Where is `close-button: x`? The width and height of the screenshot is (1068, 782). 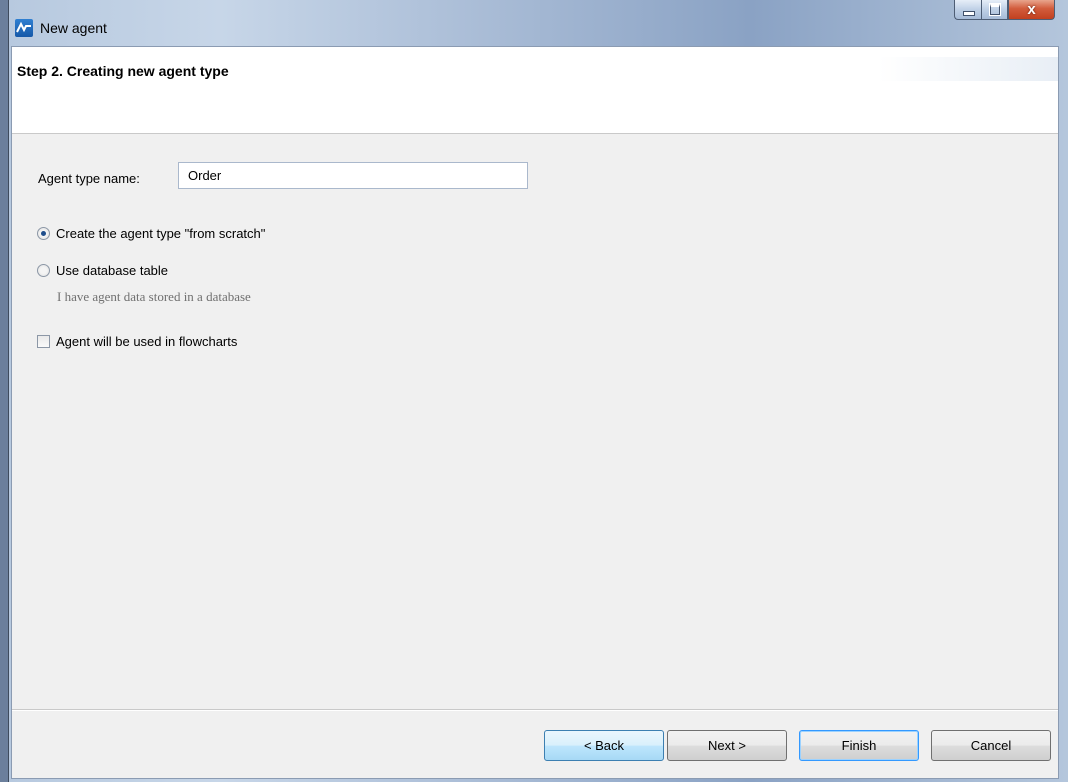
close-button: x is located at coordinates (1031, 10).